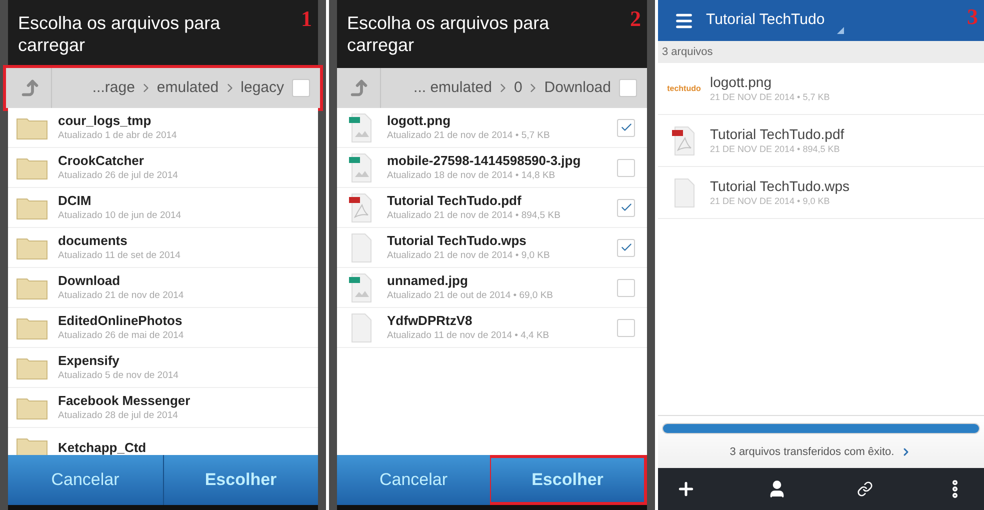 This screenshot has height=510, width=984. I want to click on list-row: Expensify Atualizado 5 de nov de 2014, so click(163, 368).